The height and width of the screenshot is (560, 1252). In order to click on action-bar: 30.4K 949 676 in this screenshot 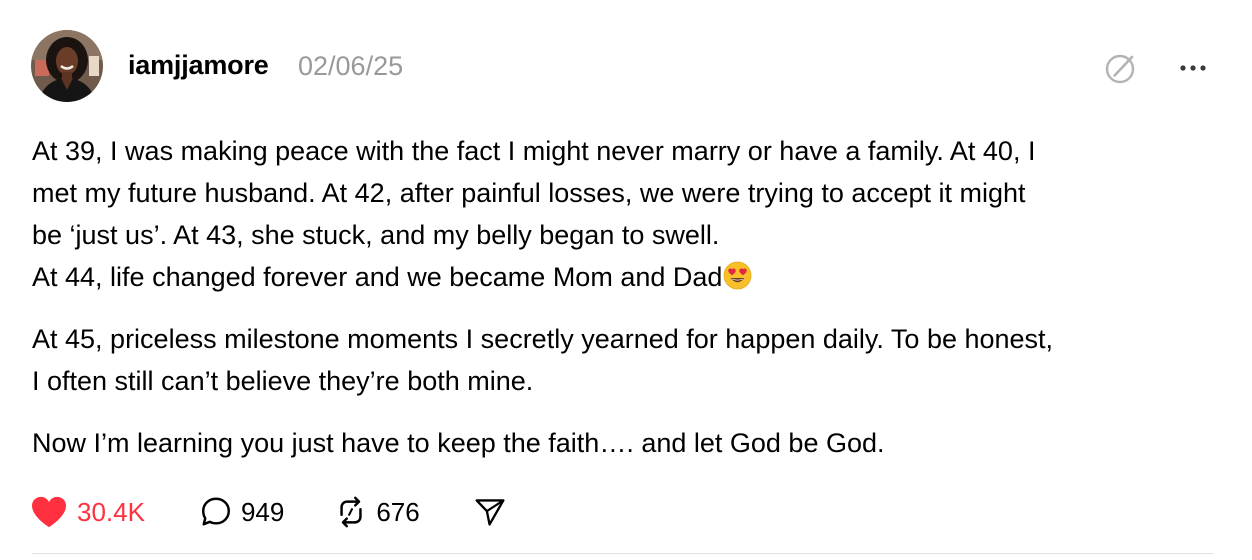, I will do `click(268, 512)`.